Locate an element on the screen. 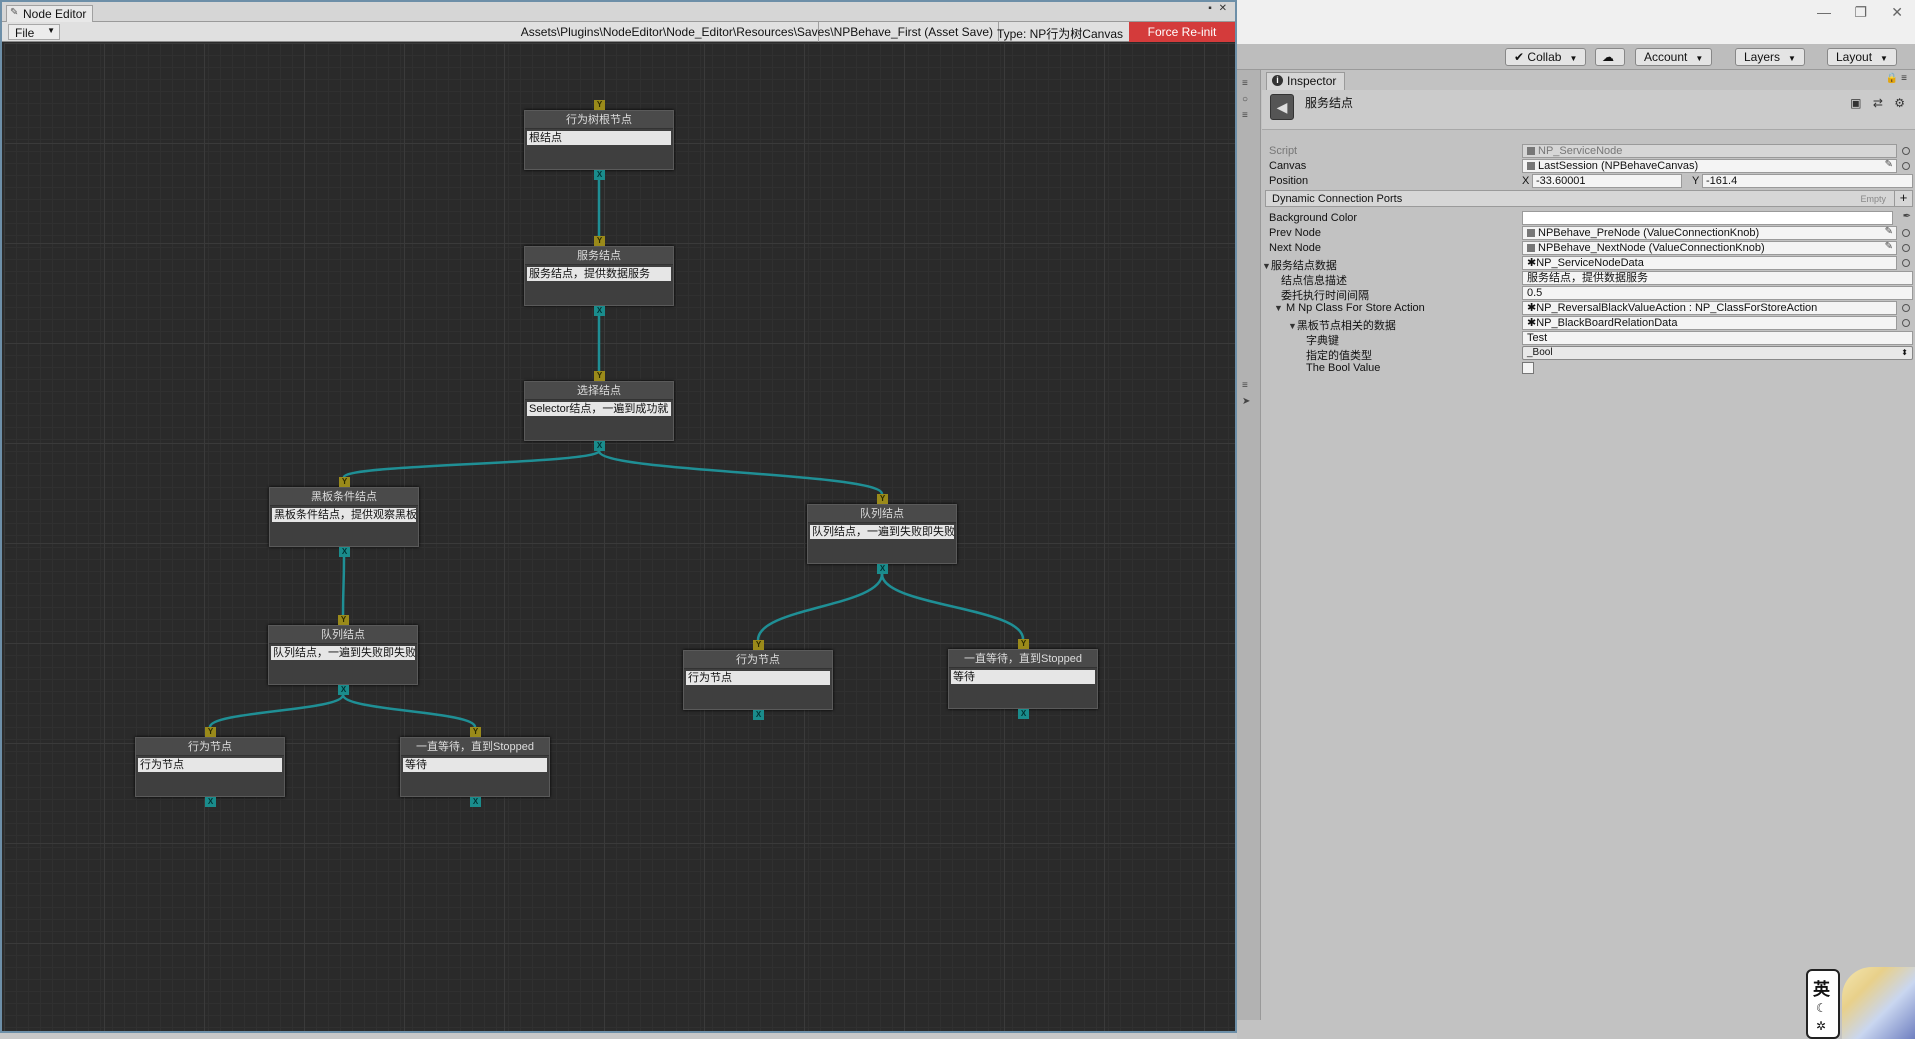  service-data-field: ✱NP_ServiceNodeData is located at coordinates (1709, 263).